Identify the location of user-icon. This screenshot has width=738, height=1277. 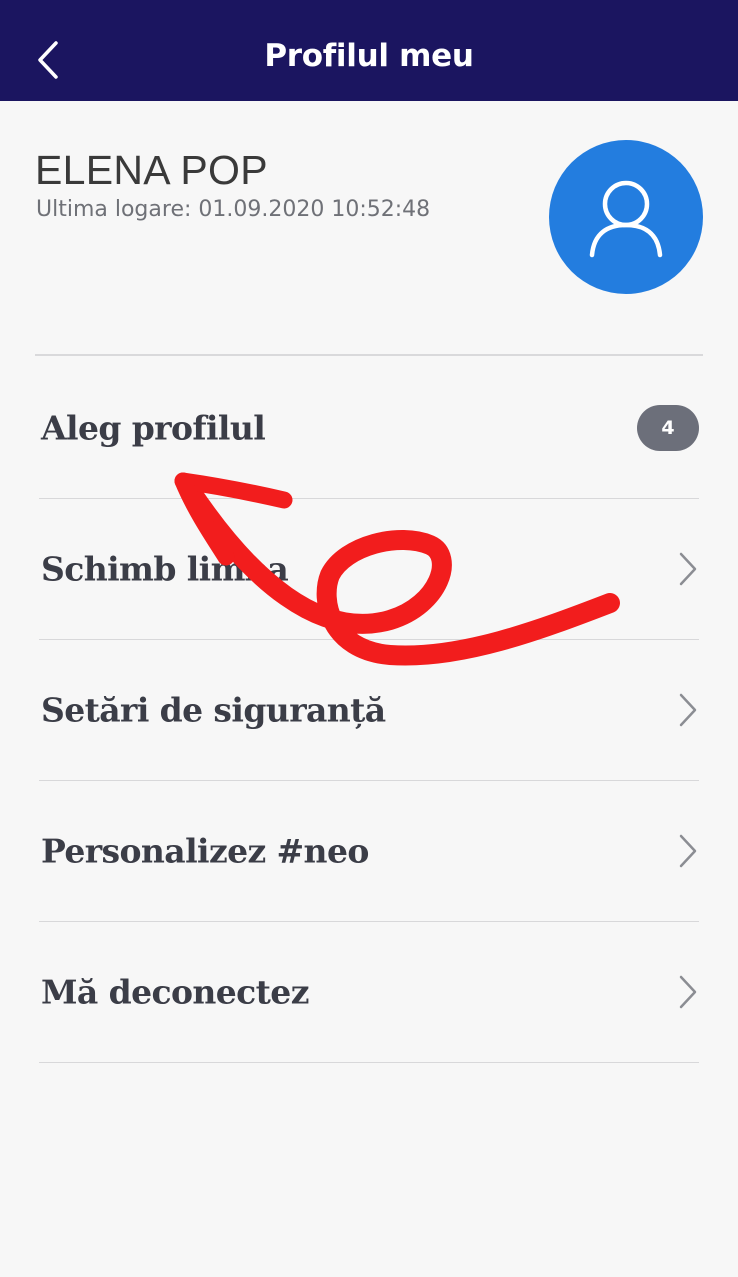
(626, 219).